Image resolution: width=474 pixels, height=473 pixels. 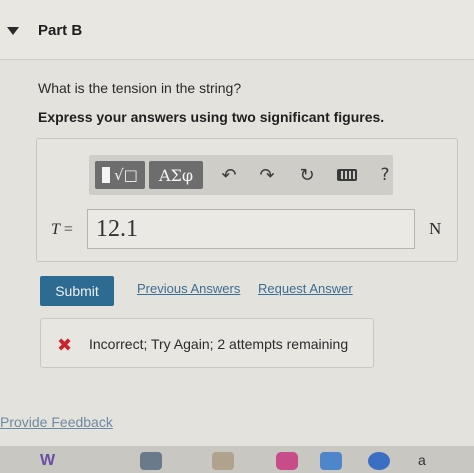 I want to click on incorrect-x-icon: ✖, so click(x=65, y=345).